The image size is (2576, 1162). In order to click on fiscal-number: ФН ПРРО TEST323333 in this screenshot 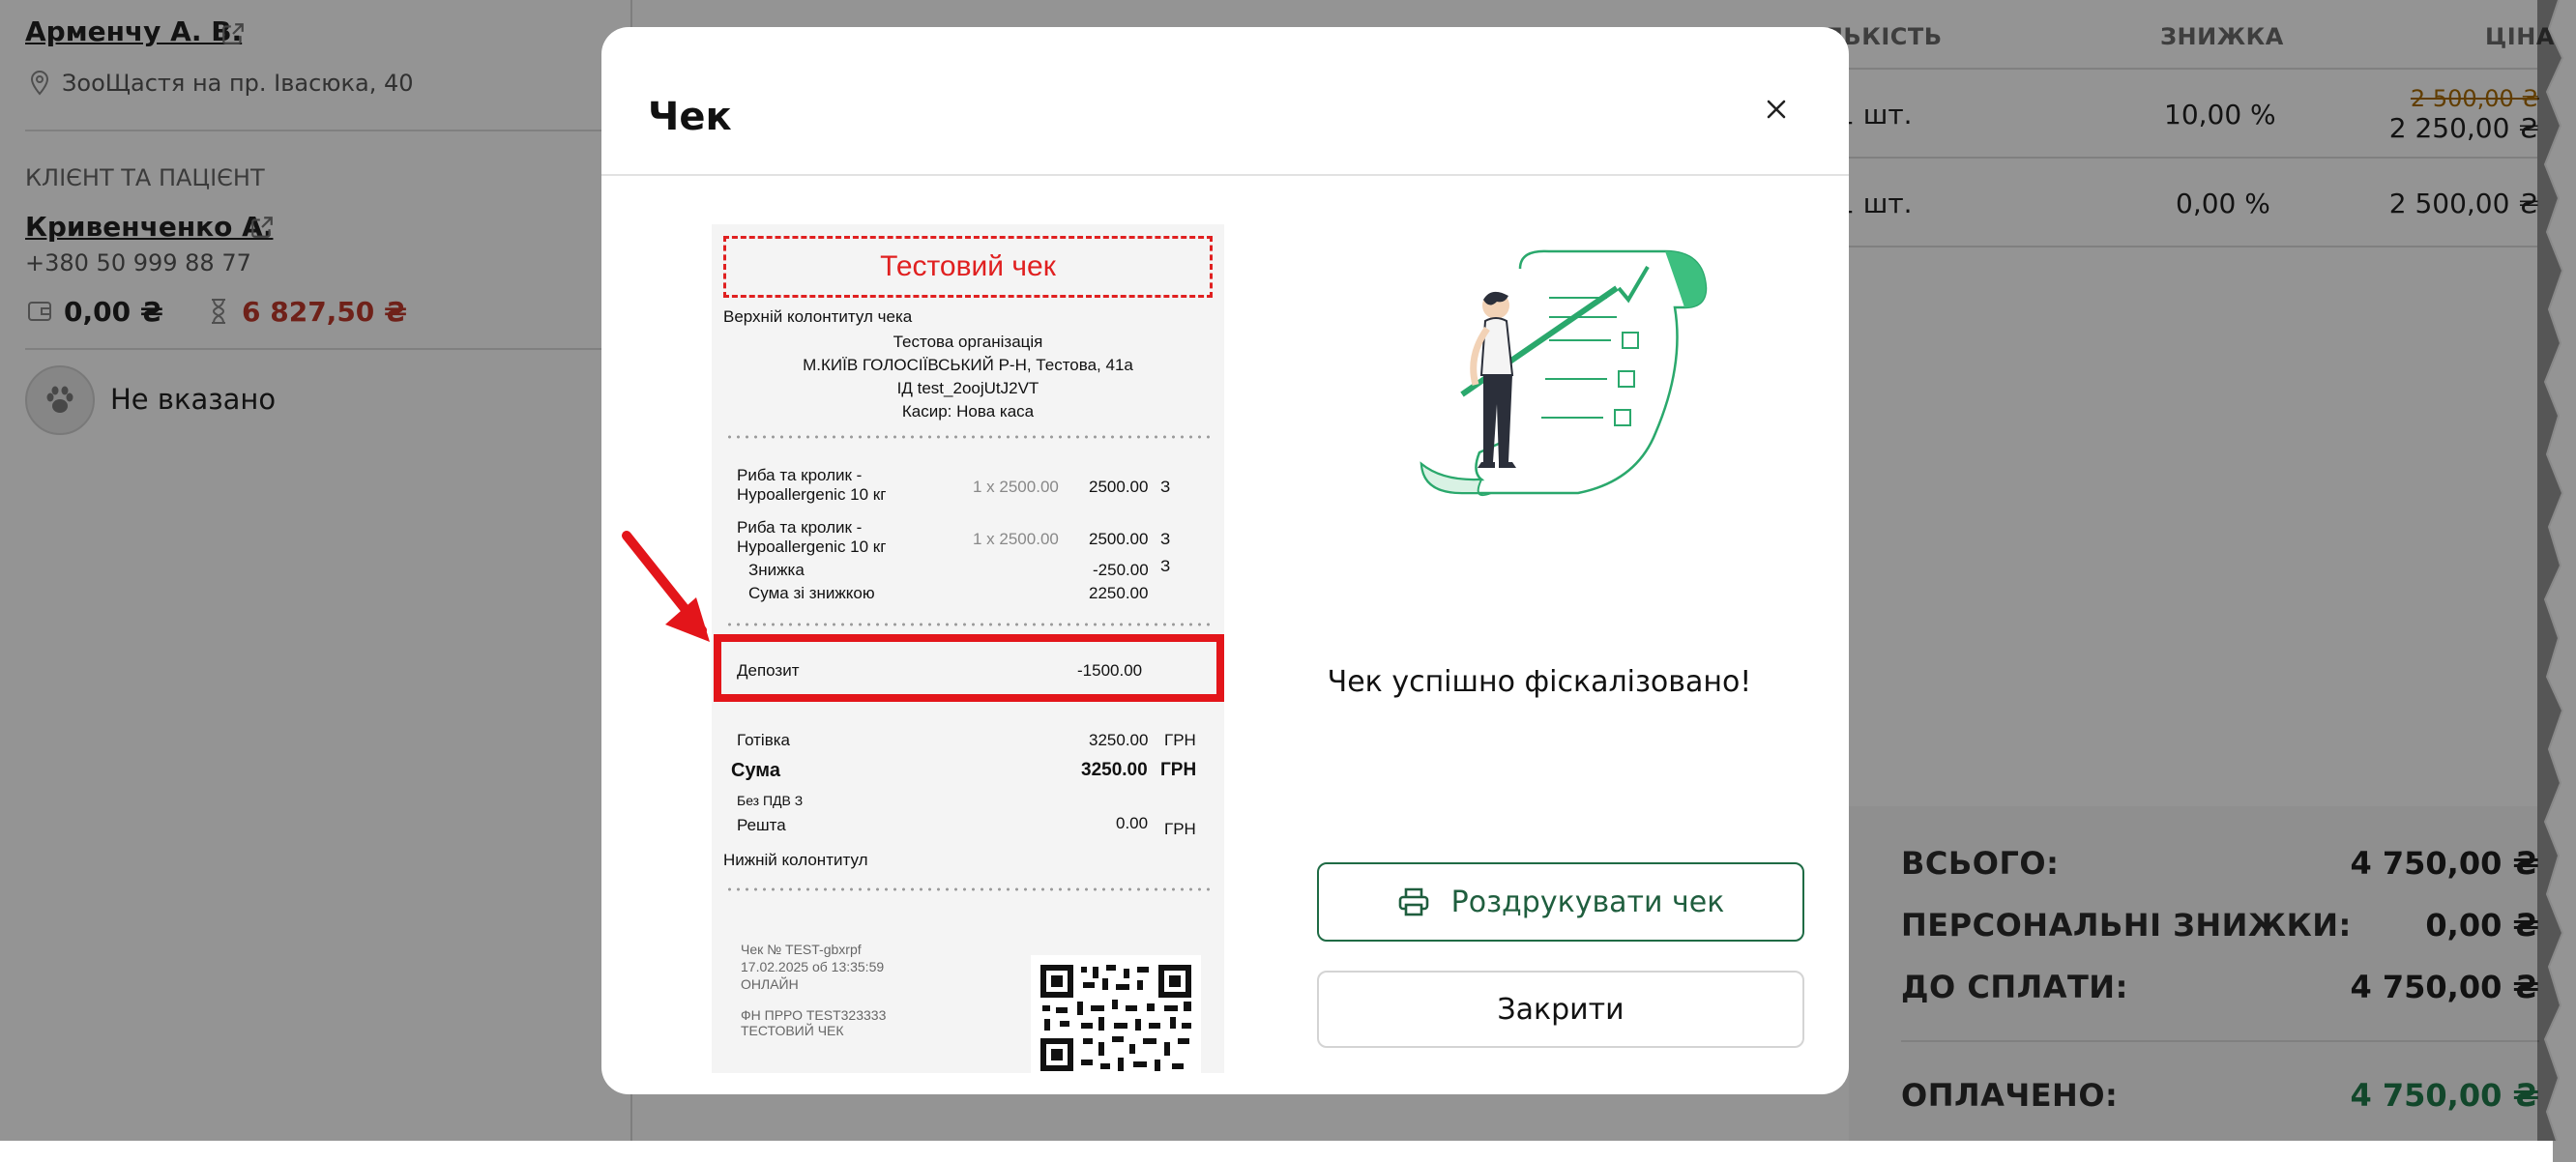, I will do `click(814, 1015)`.